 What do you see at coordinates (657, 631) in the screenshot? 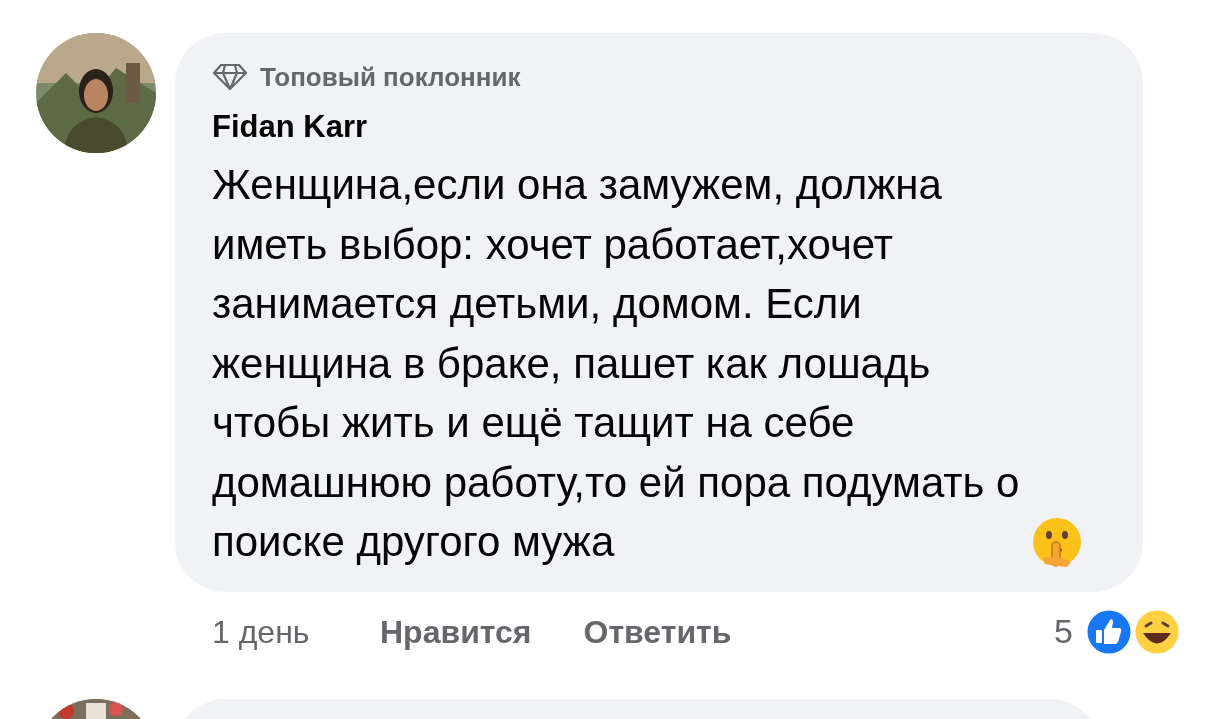
I see `action-link: Ответить` at bounding box center [657, 631].